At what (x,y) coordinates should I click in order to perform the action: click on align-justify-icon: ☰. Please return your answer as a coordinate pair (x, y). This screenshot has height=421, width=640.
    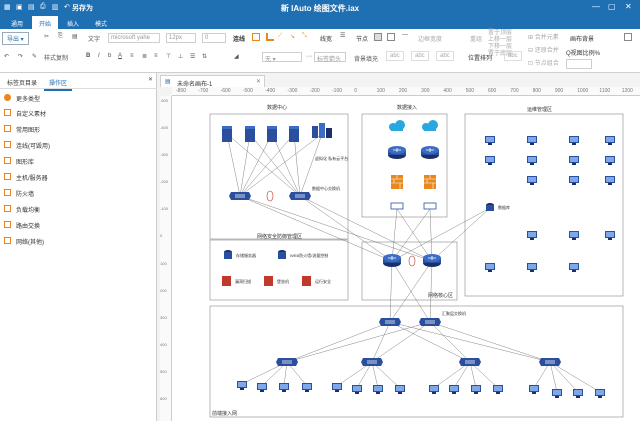
    Looking at the image, I should click on (192, 56).